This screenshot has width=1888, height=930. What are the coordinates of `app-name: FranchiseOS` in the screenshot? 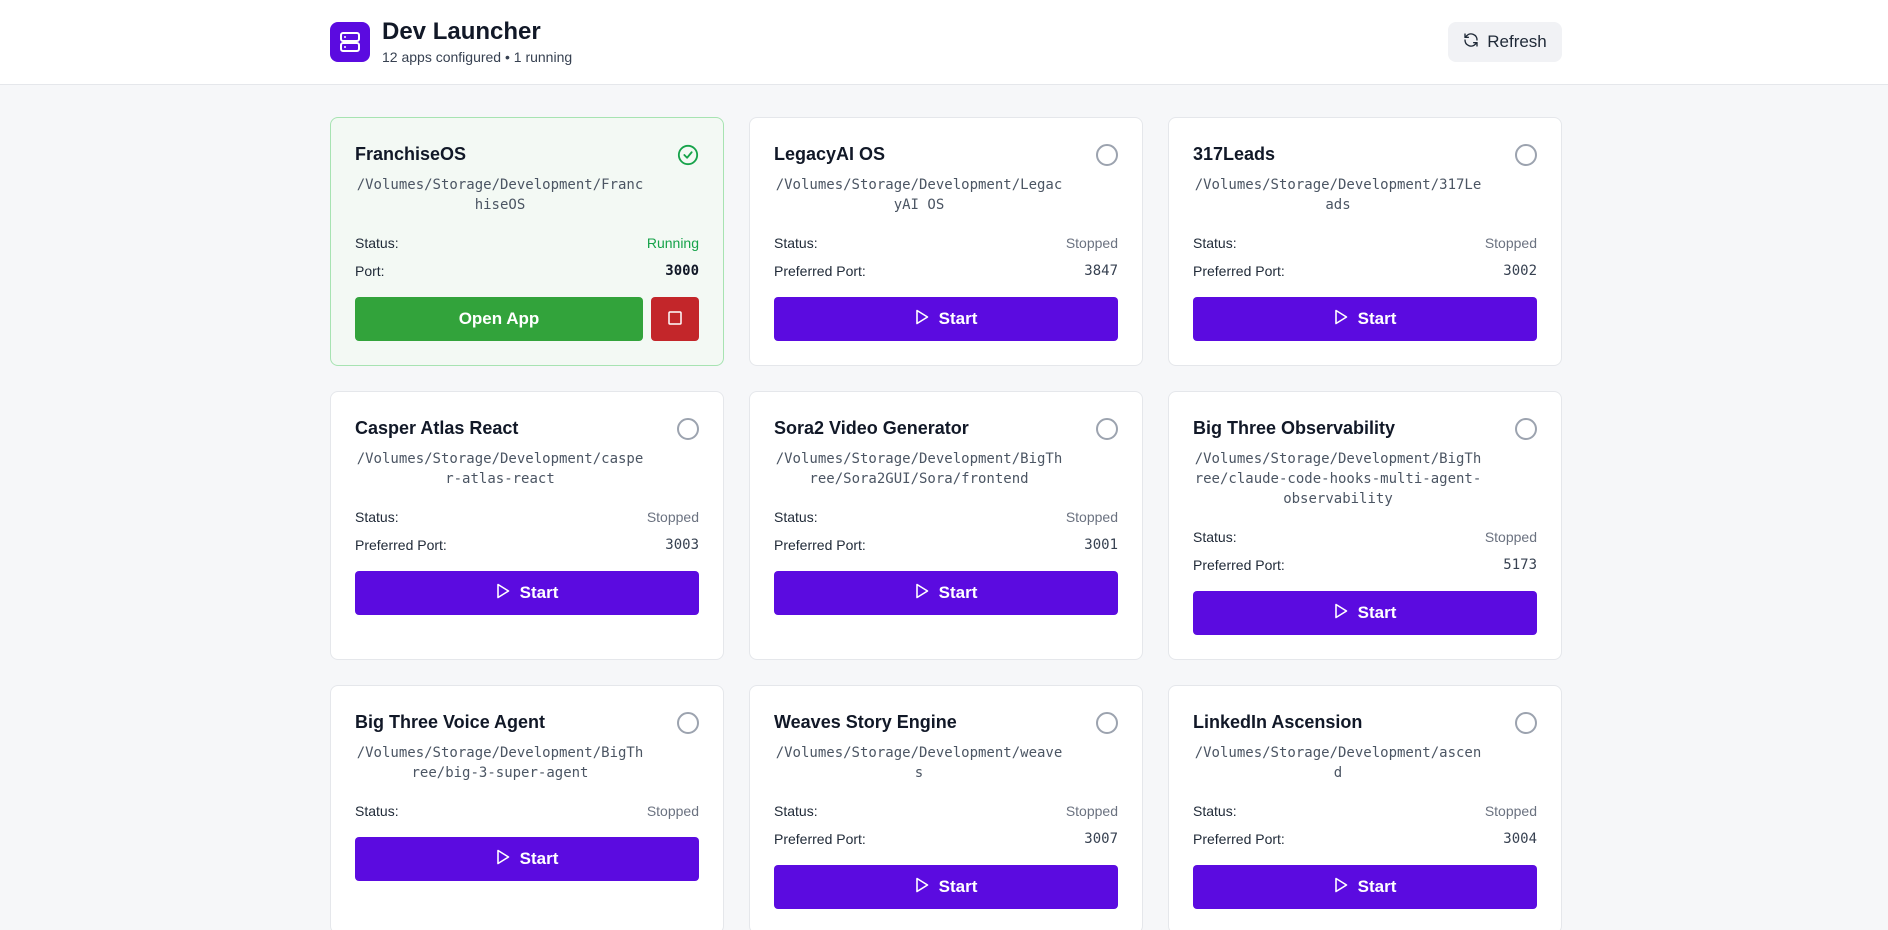 It's located at (411, 154).